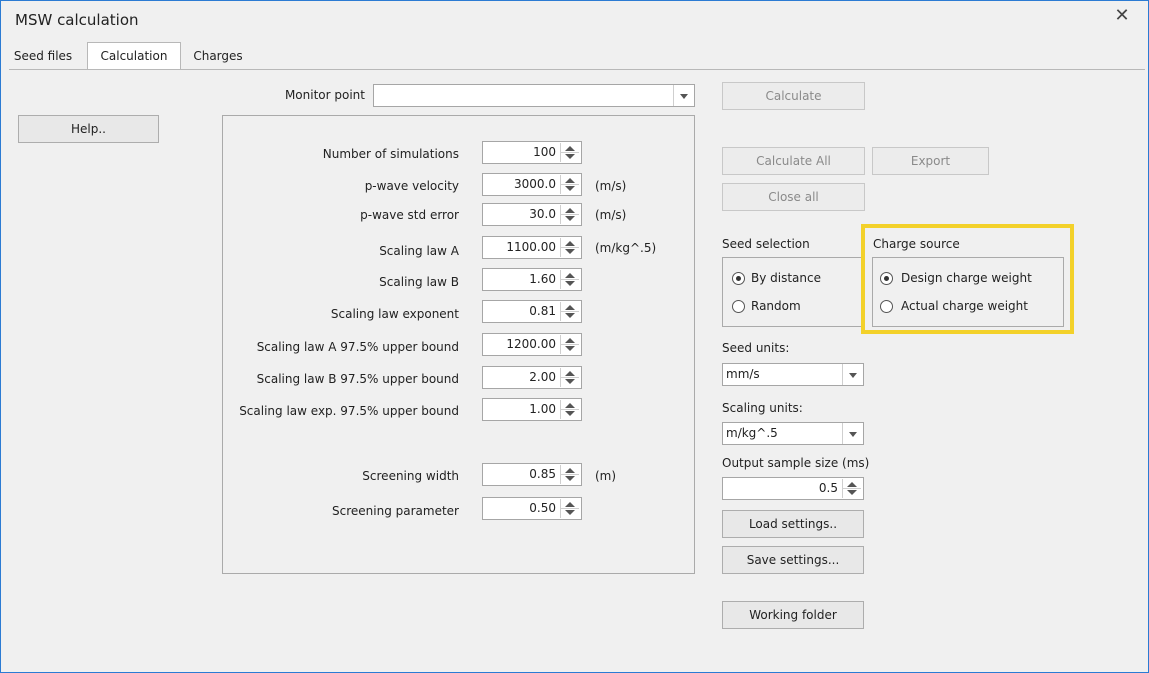  I want to click on output-sample-size-label: Output sample size (ms), so click(796, 463).